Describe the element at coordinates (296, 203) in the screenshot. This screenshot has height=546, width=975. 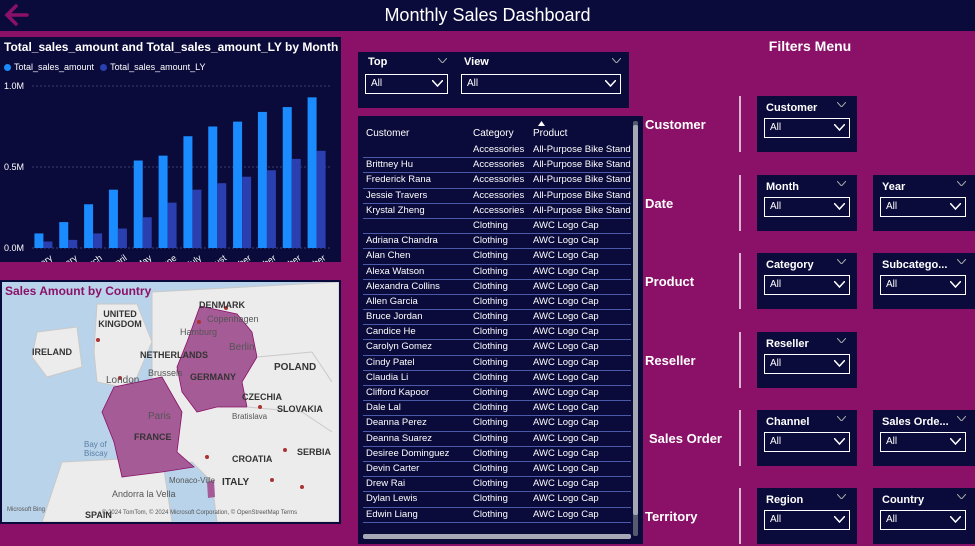
I see `bar-ly-november` at that location.